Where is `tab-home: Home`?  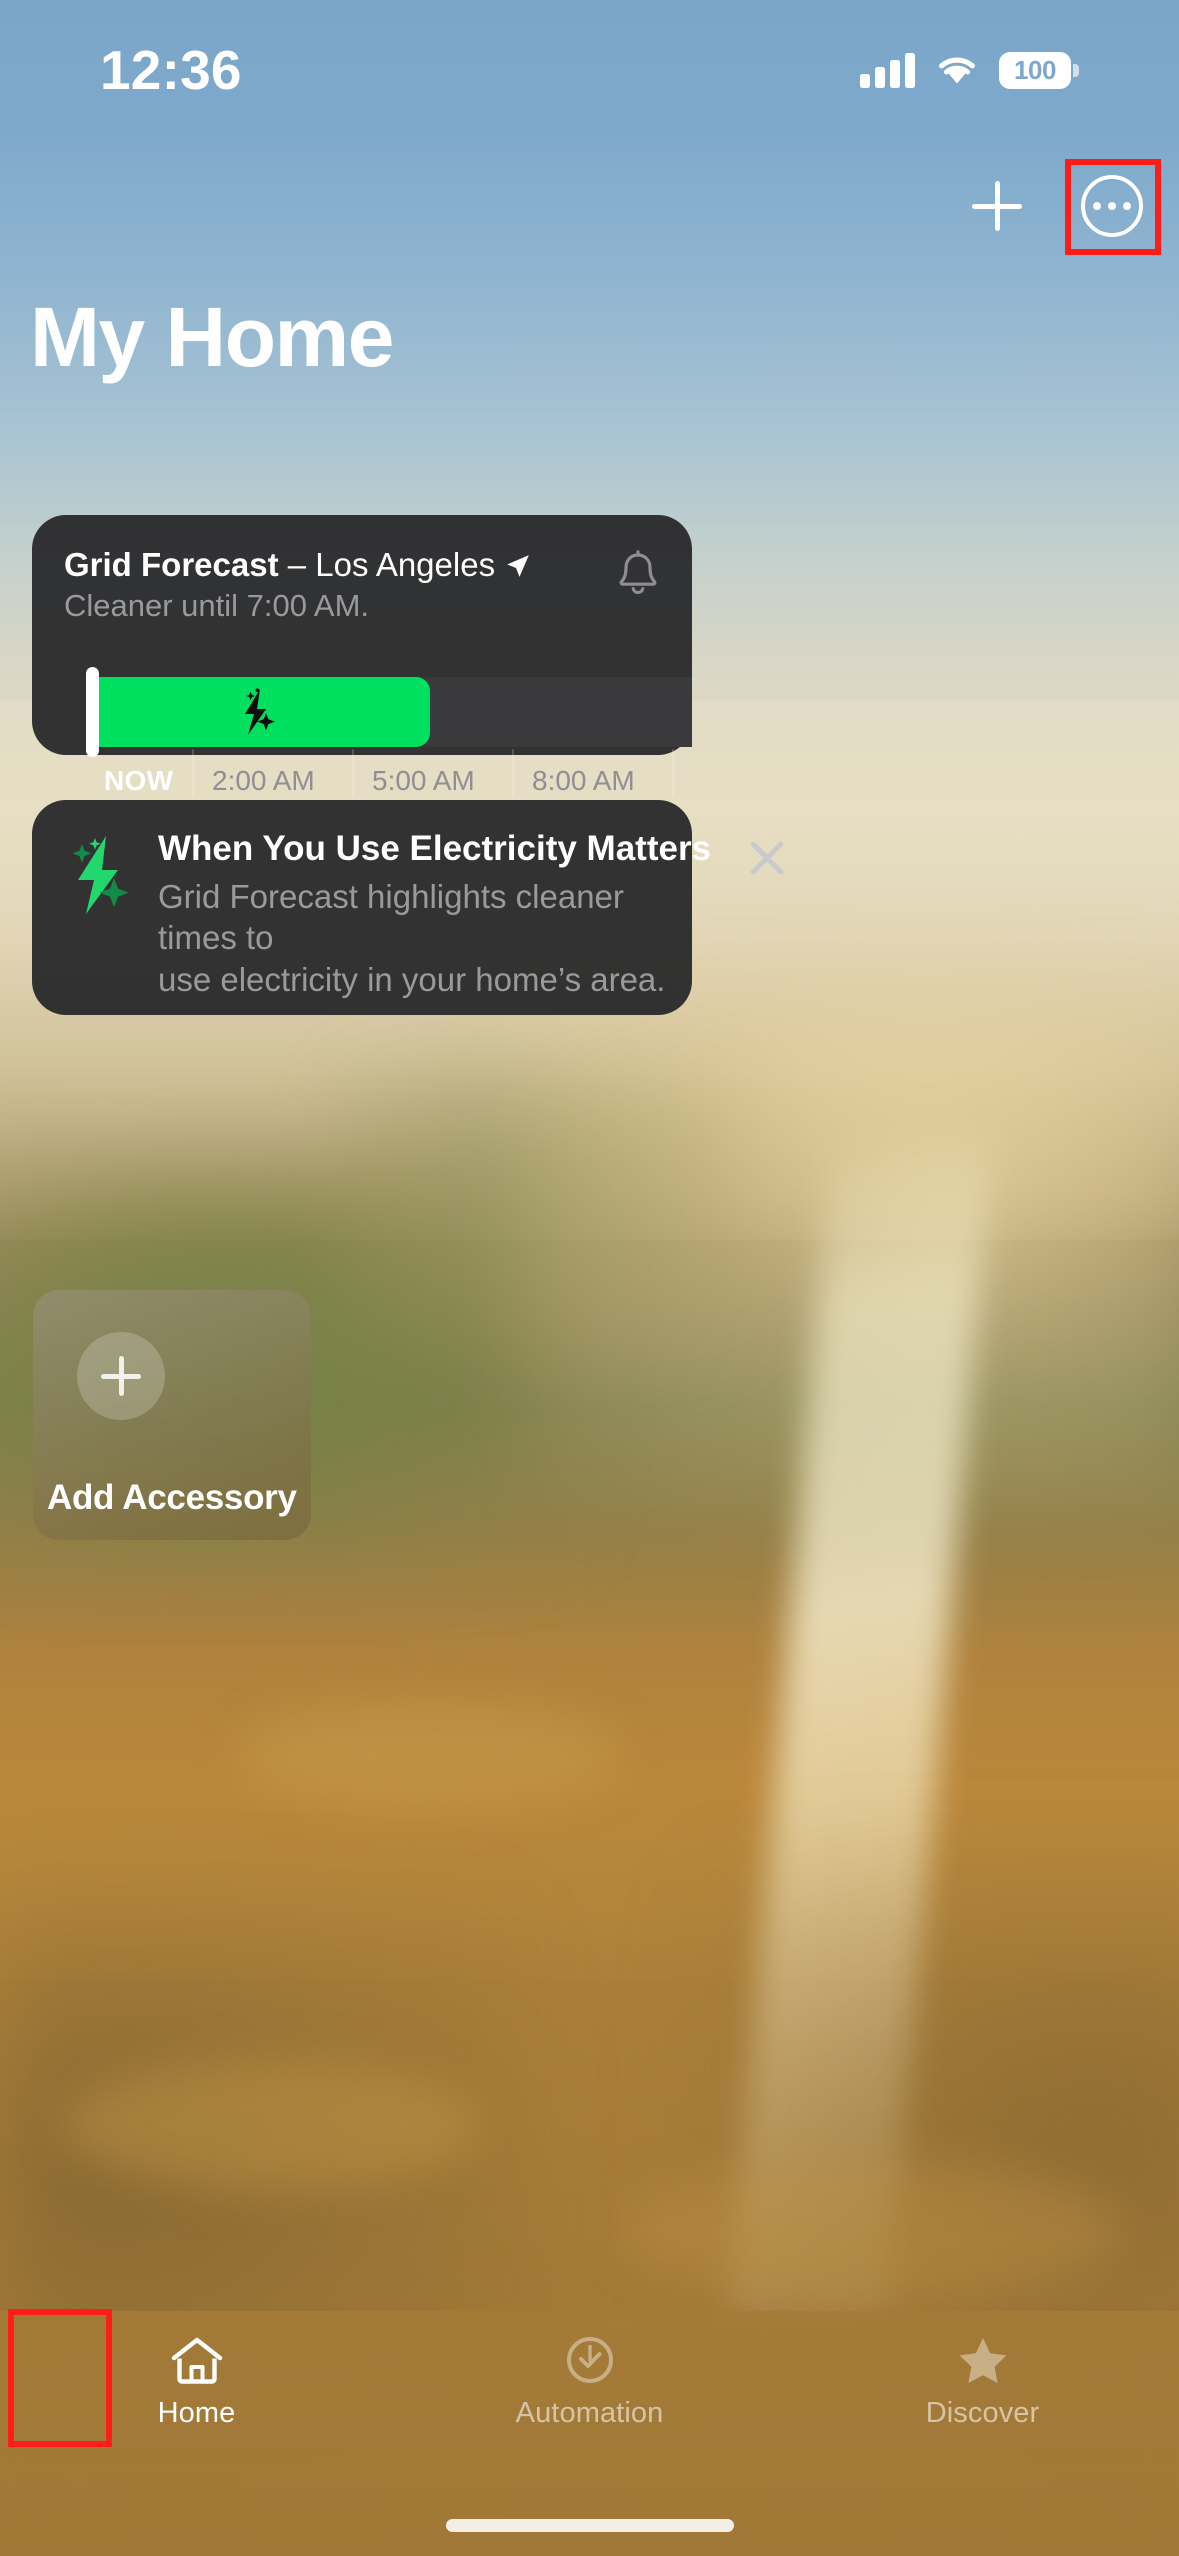 tab-home: Home is located at coordinates (196, 2378).